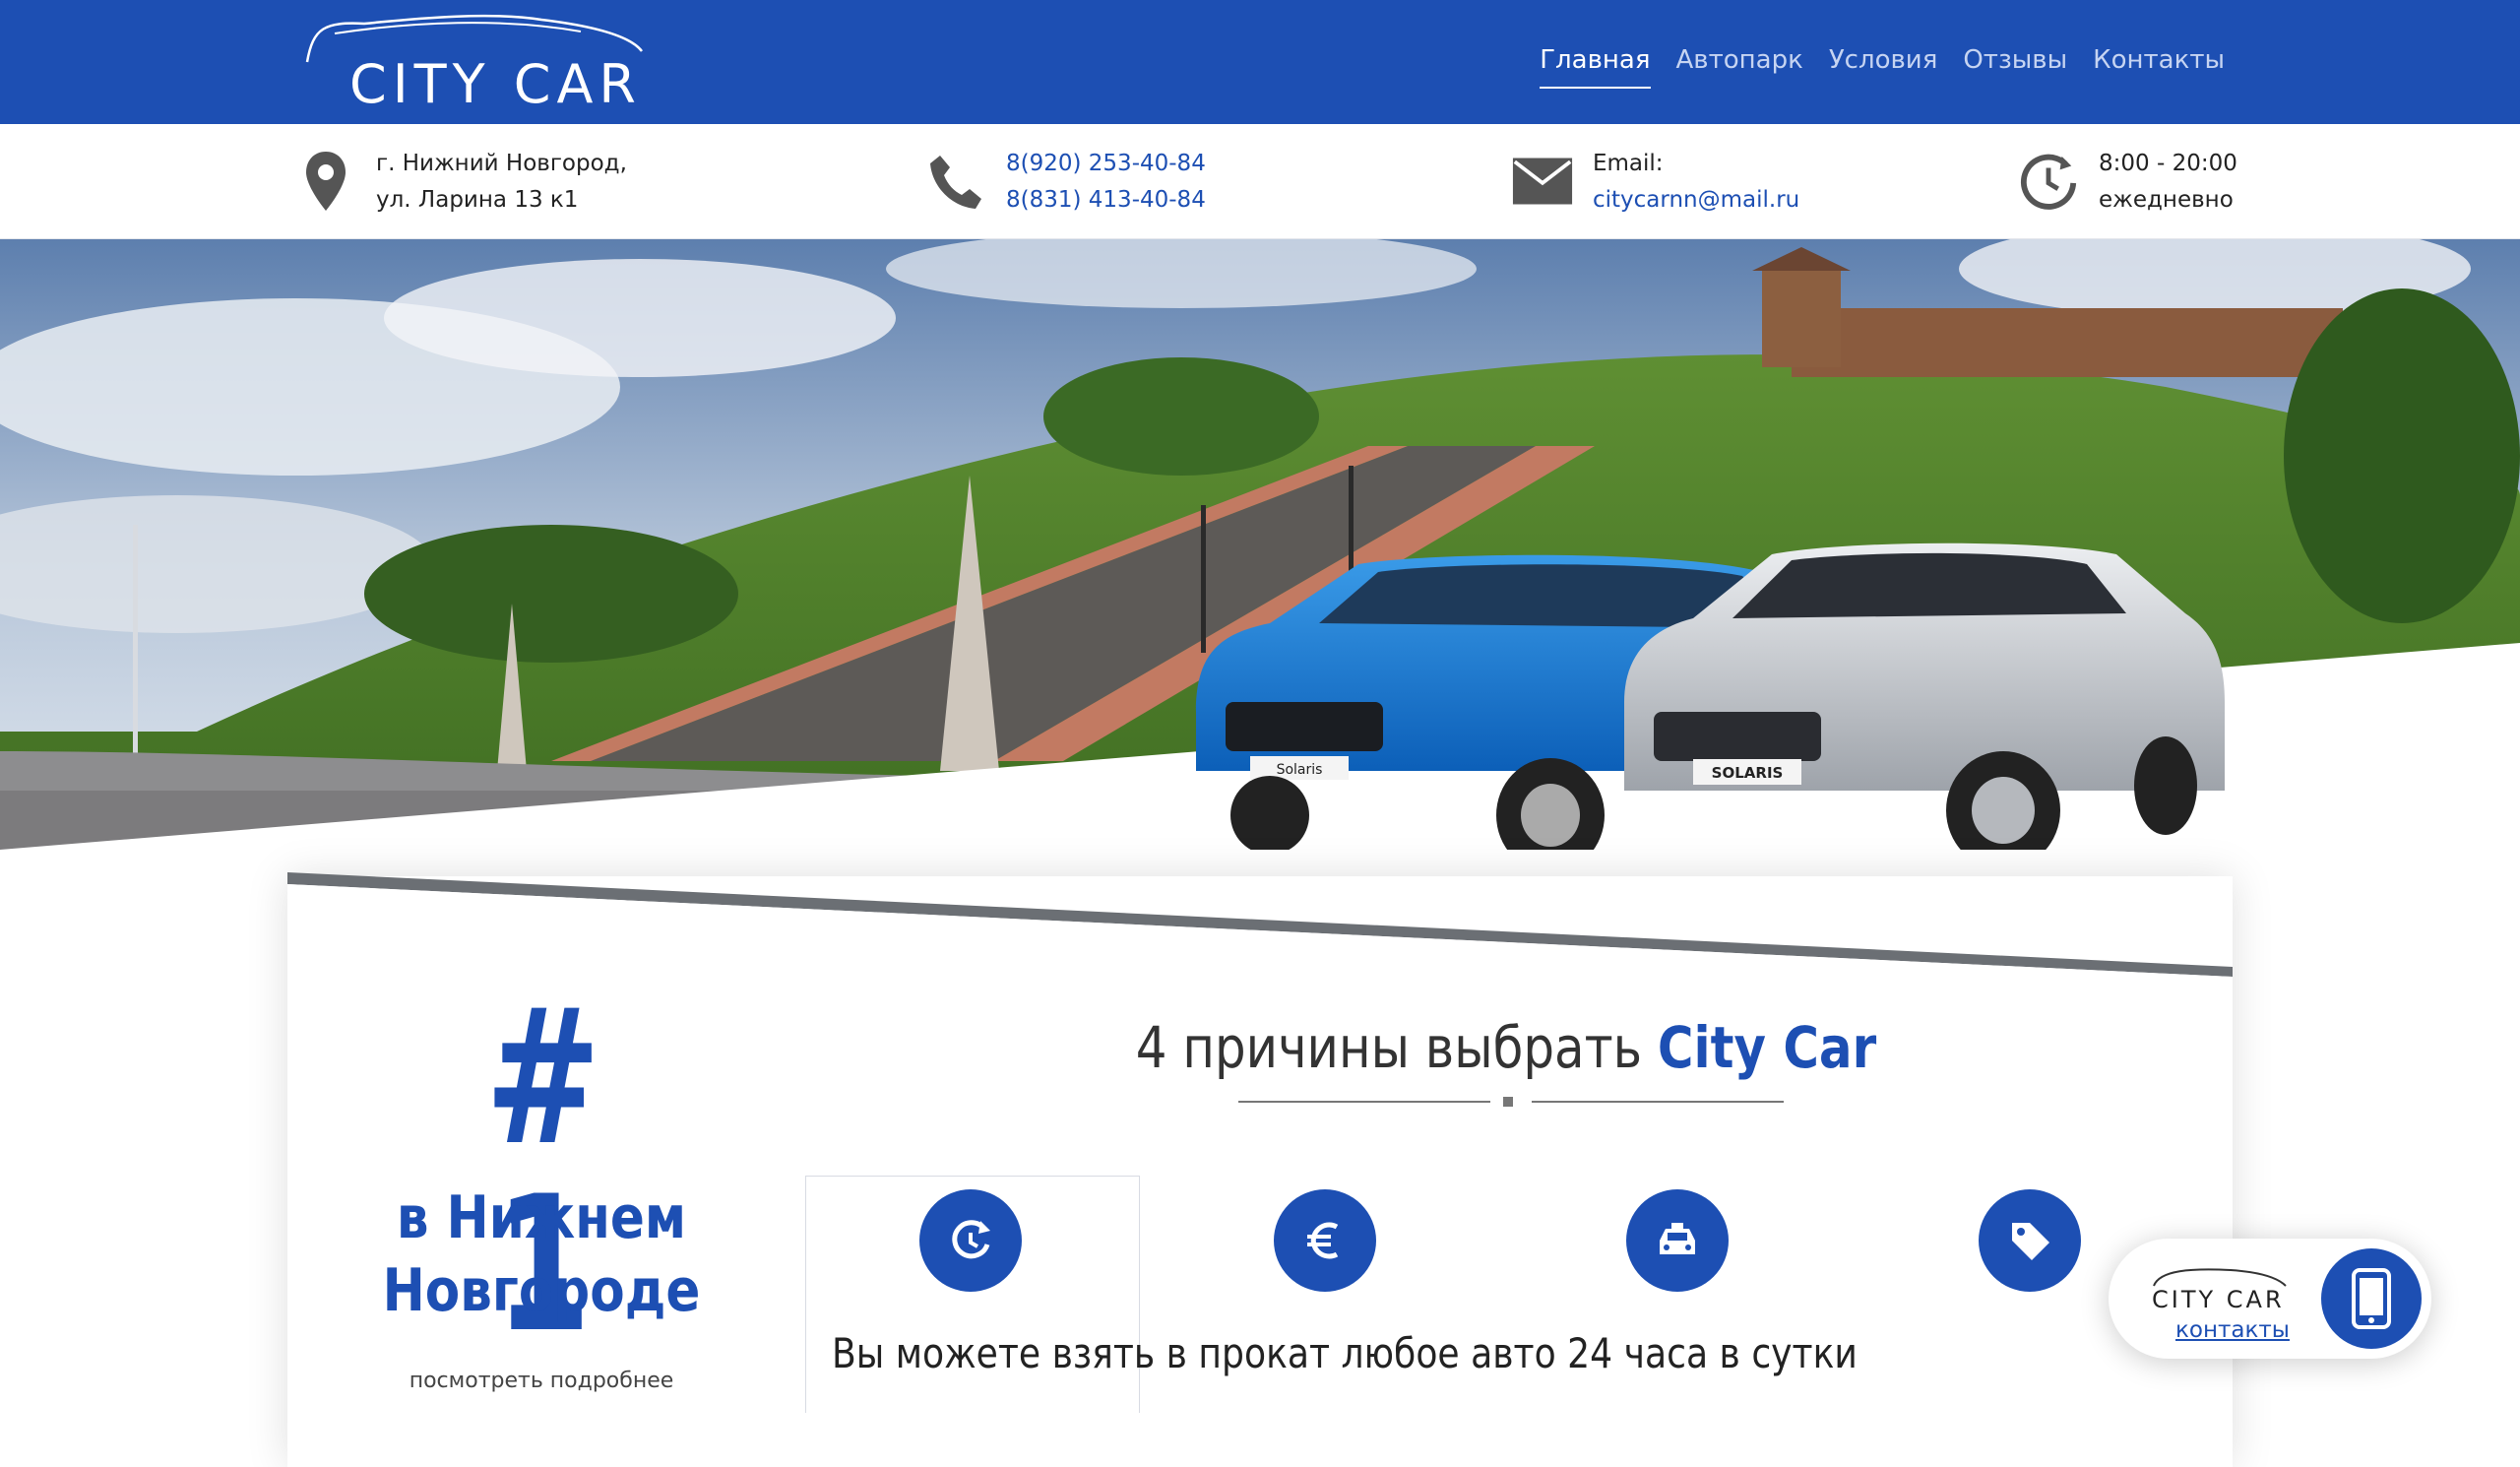 The height and width of the screenshot is (1467, 2520). I want to click on taxi-car-icon, so click(1677, 1238).